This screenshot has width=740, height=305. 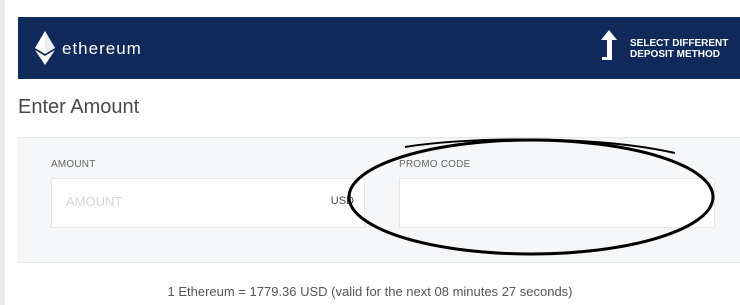 I want to click on amount-field-box: USD, so click(x=208, y=203).